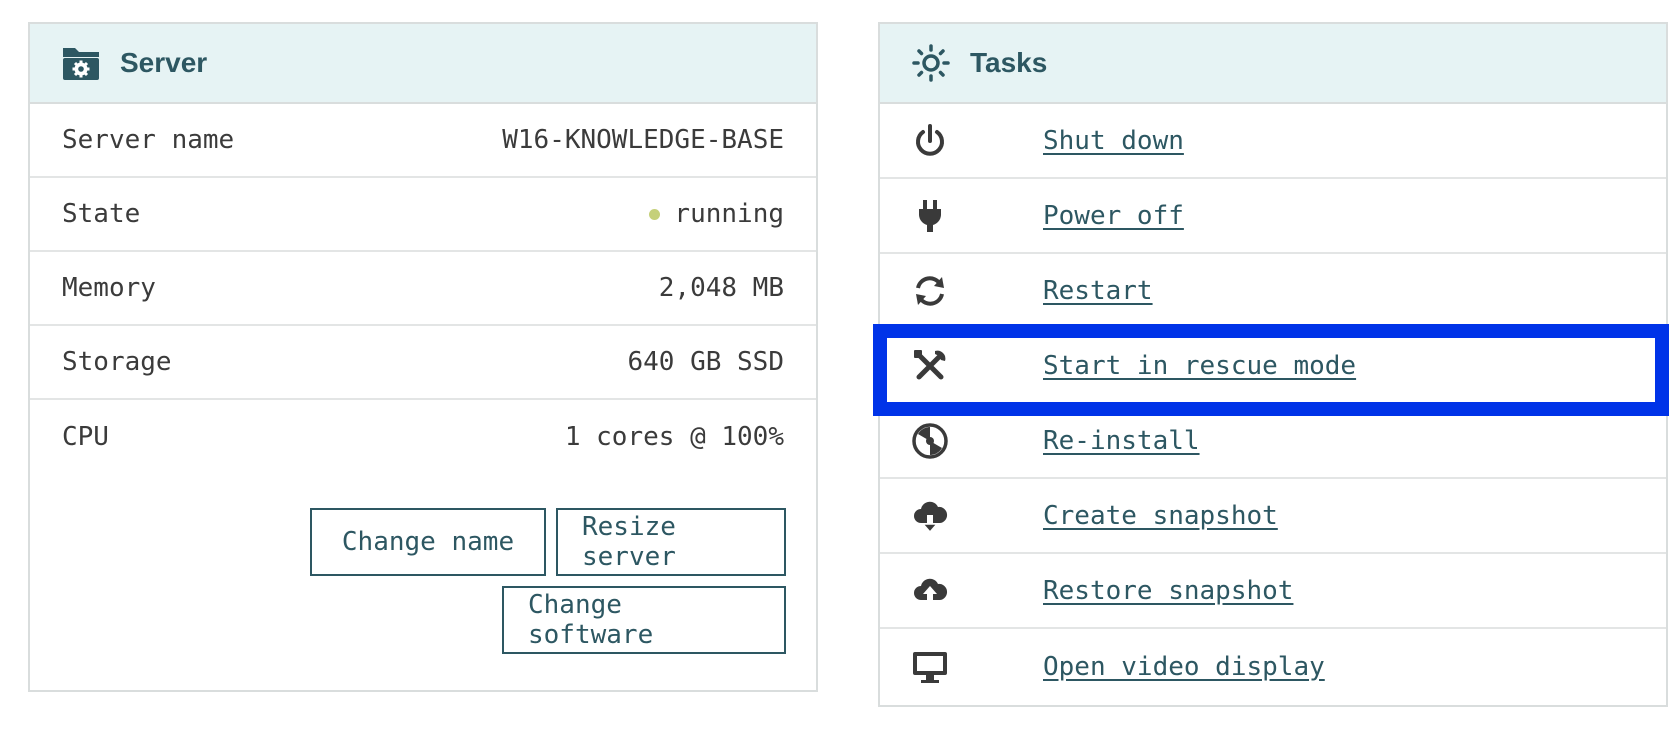 The height and width of the screenshot is (730, 1670). I want to click on cpu-label: CPU, so click(85, 437).